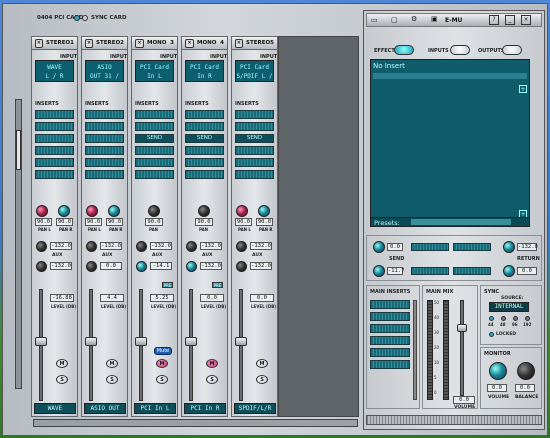 This screenshot has height=438, width=550. What do you see at coordinates (464, 400) in the screenshot?
I see `main-volume-value: 0.0` at bounding box center [464, 400].